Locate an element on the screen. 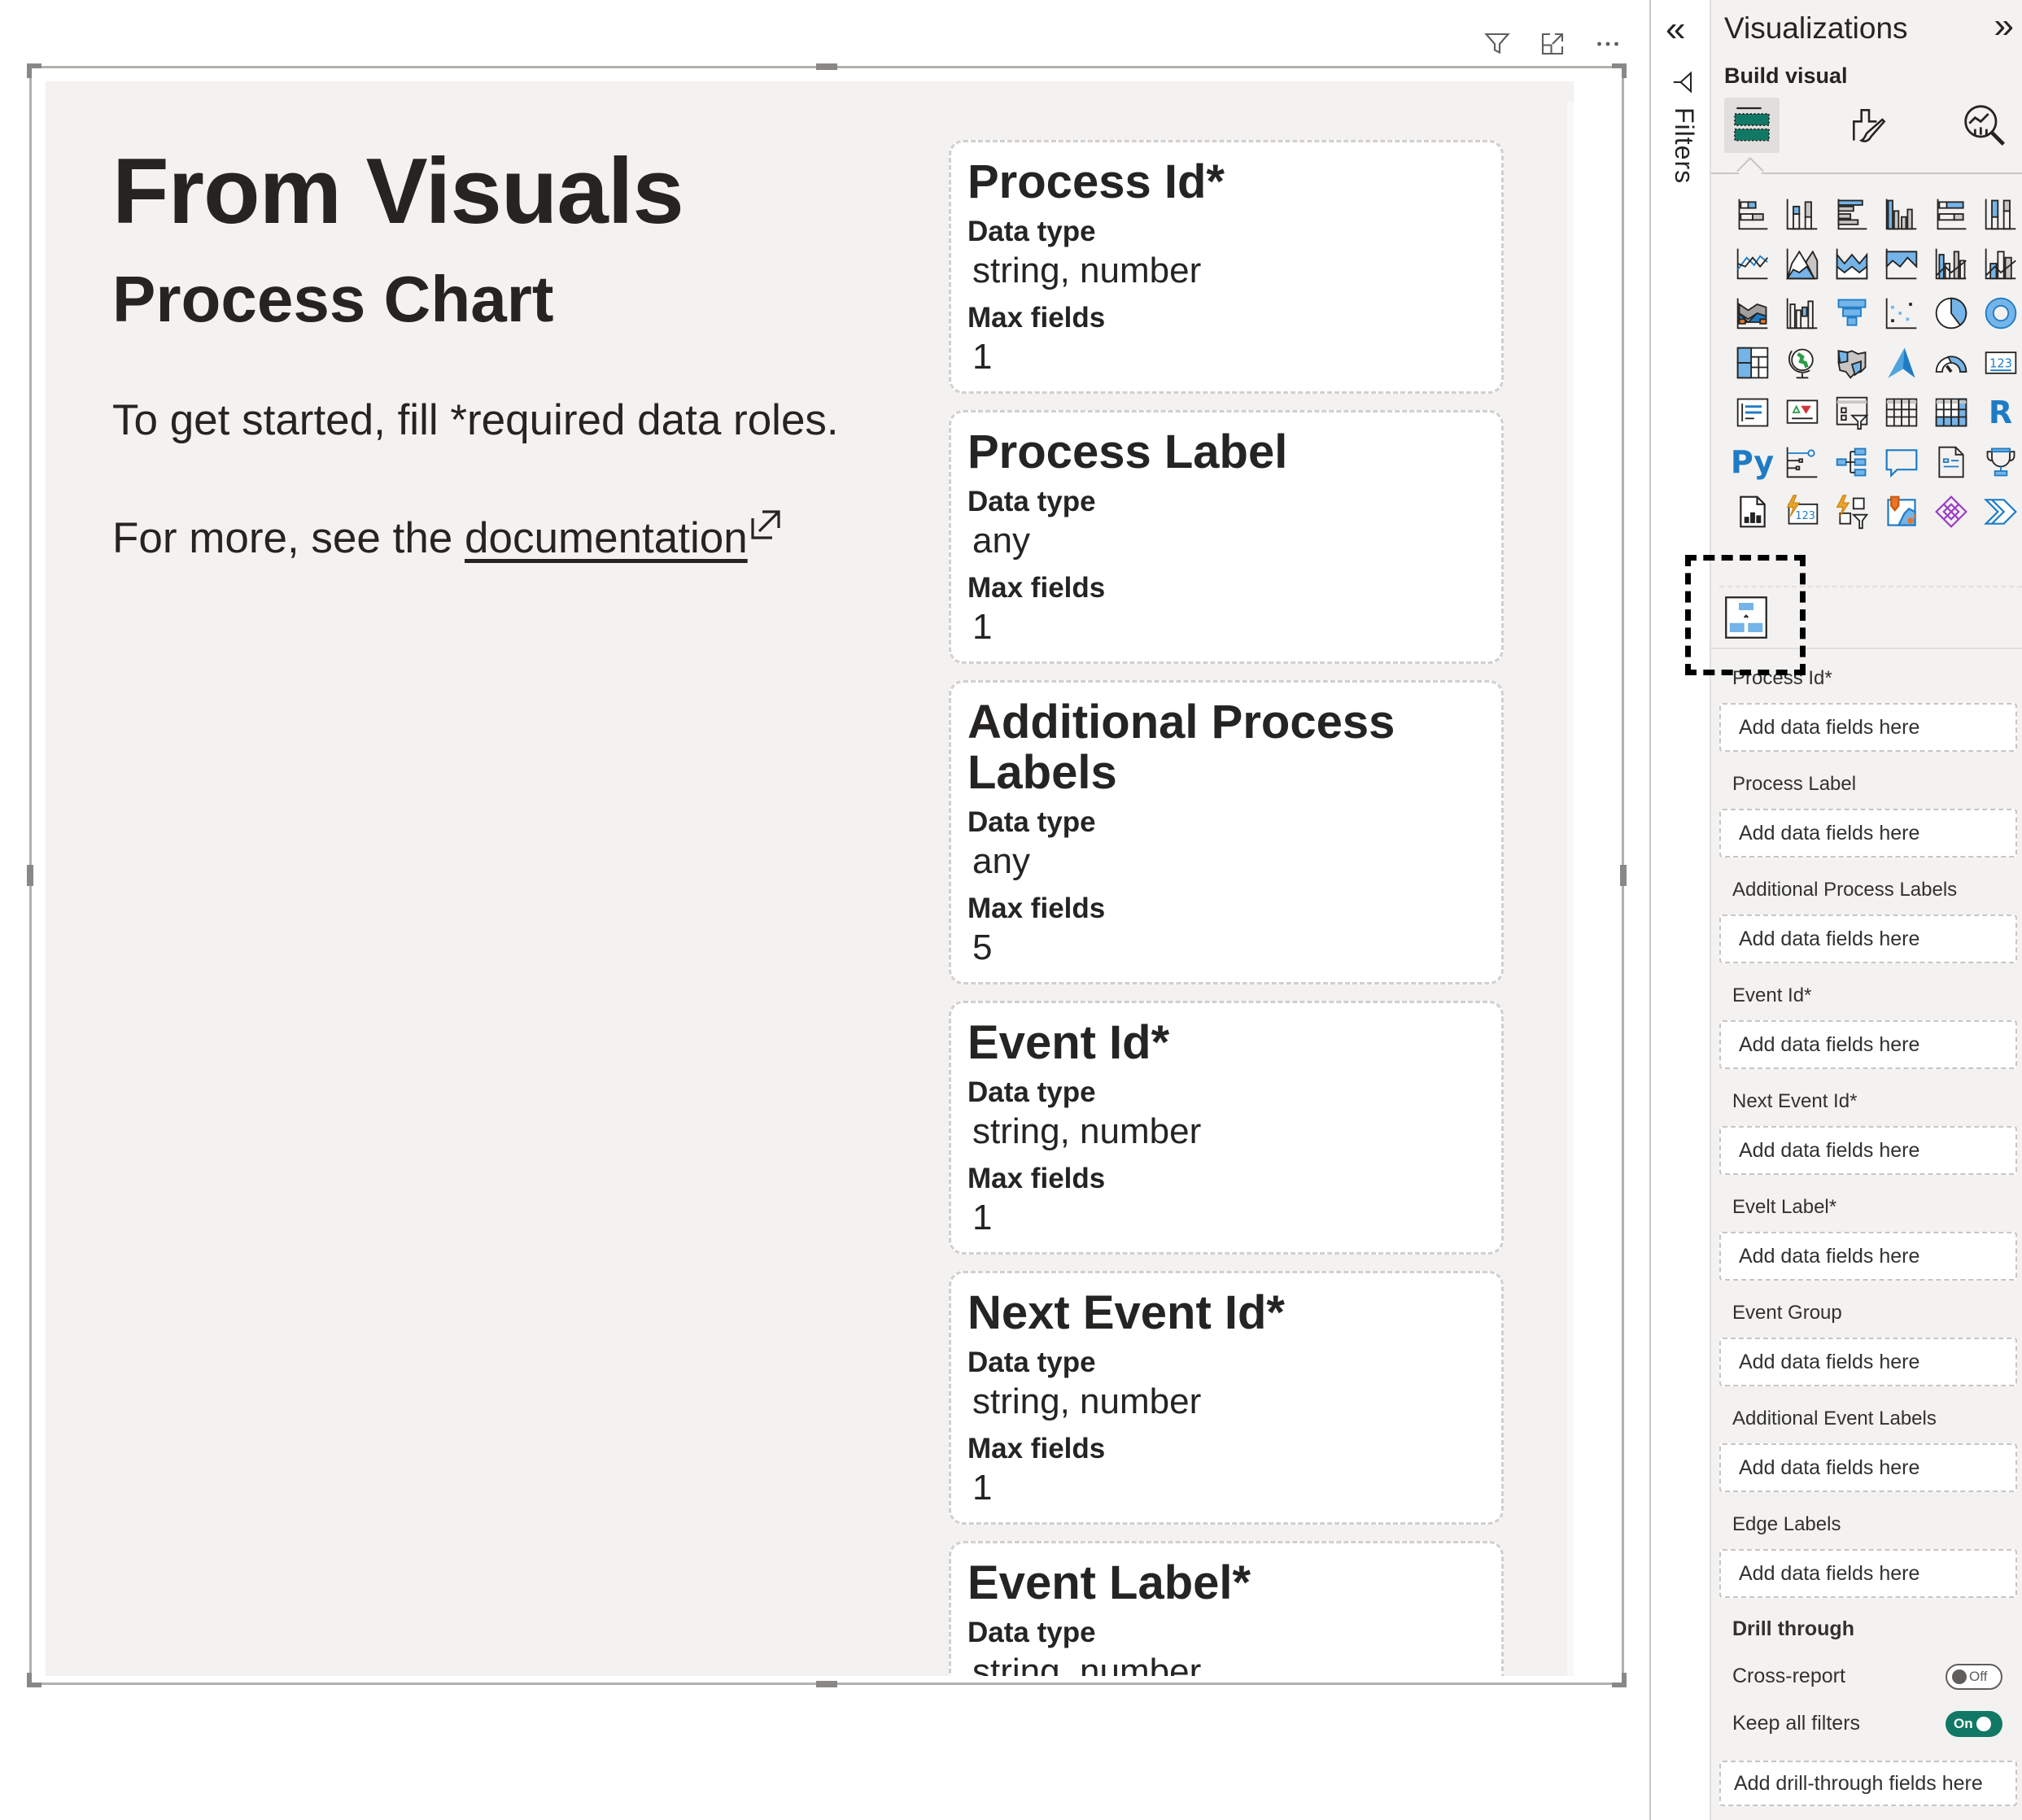 The width and height of the screenshot is (2022, 1820). process-chart-custom-visual-icon is located at coordinates (1746, 617).